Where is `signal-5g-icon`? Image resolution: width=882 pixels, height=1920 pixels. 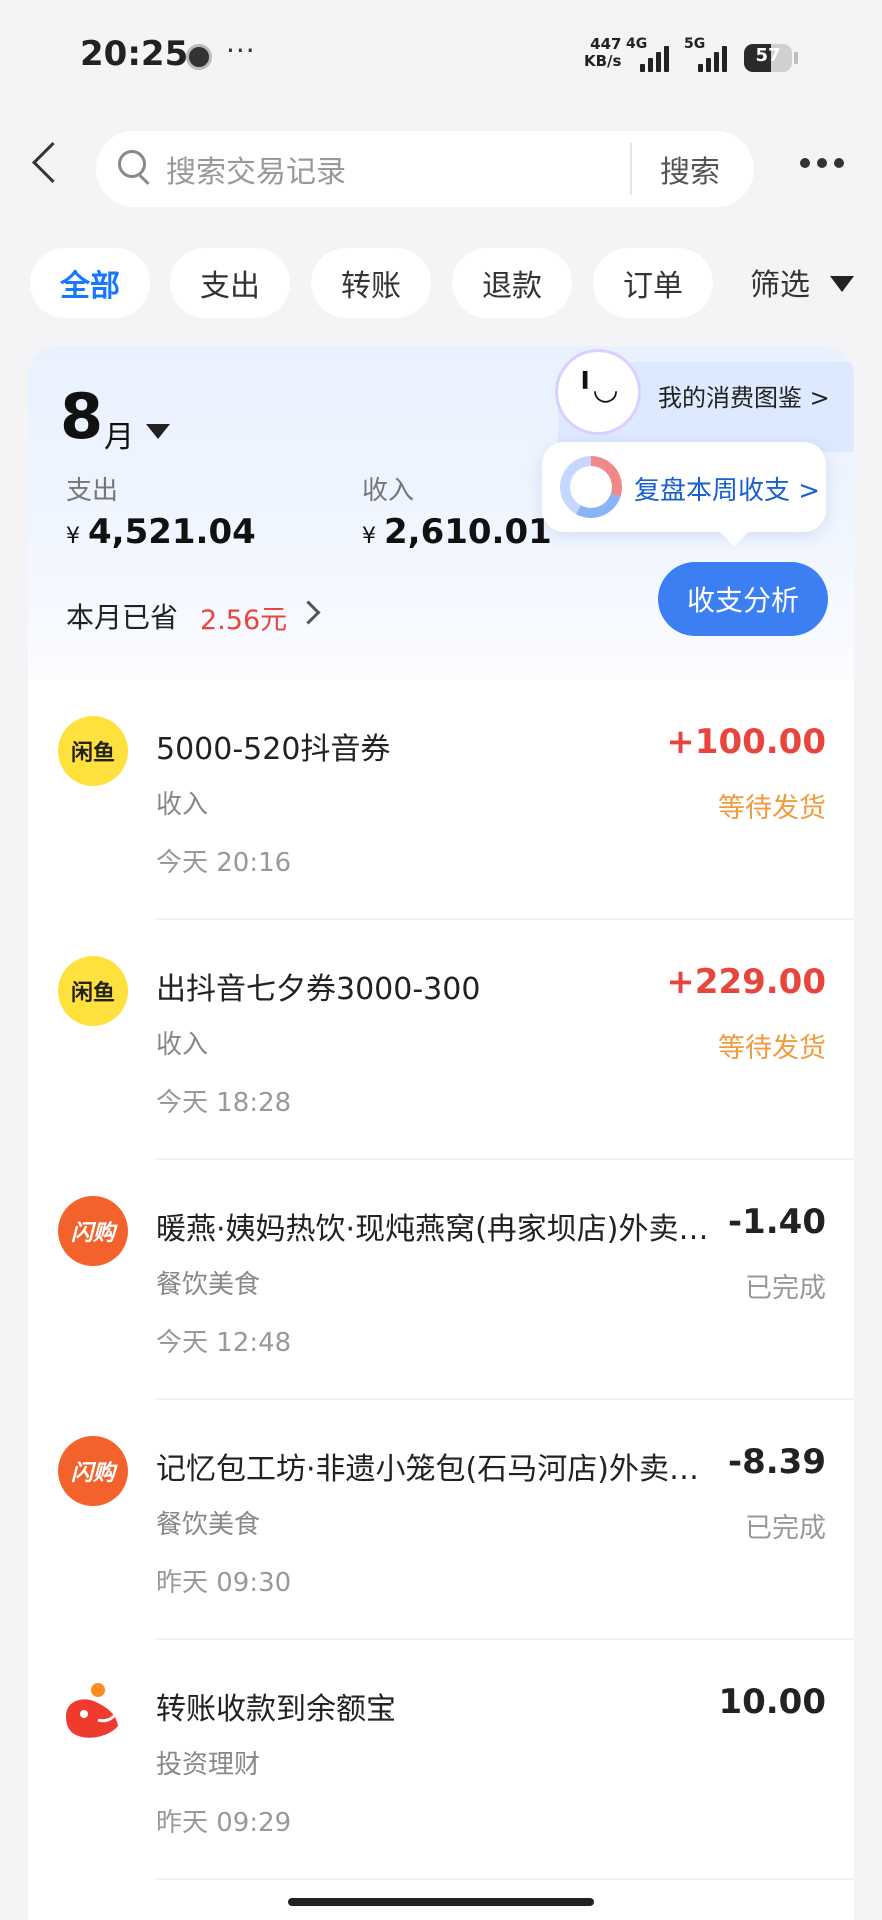
signal-5g-icon is located at coordinates (712, 55).